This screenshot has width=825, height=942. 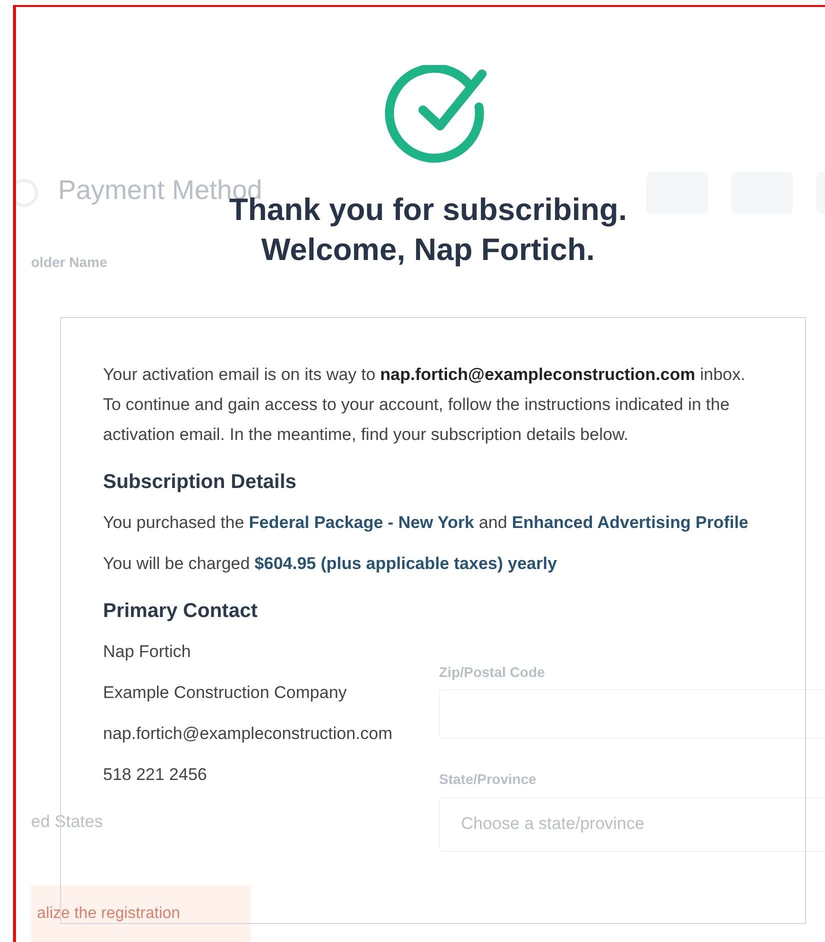 I want to click on submit-button: alize the registration, so click(x=141, y=913).